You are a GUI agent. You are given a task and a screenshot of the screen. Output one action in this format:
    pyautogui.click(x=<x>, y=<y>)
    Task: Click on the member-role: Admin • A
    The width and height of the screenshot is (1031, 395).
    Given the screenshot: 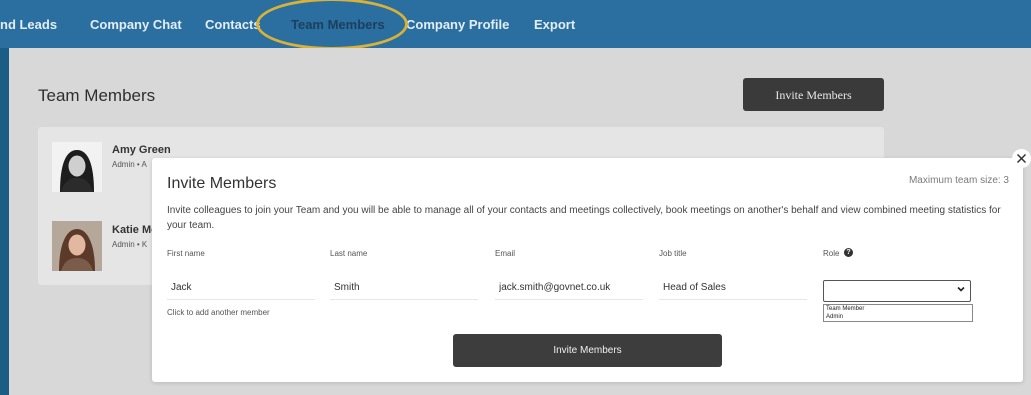 What is the action you would take?
    pyautogui.click(x=129, y=164)
    